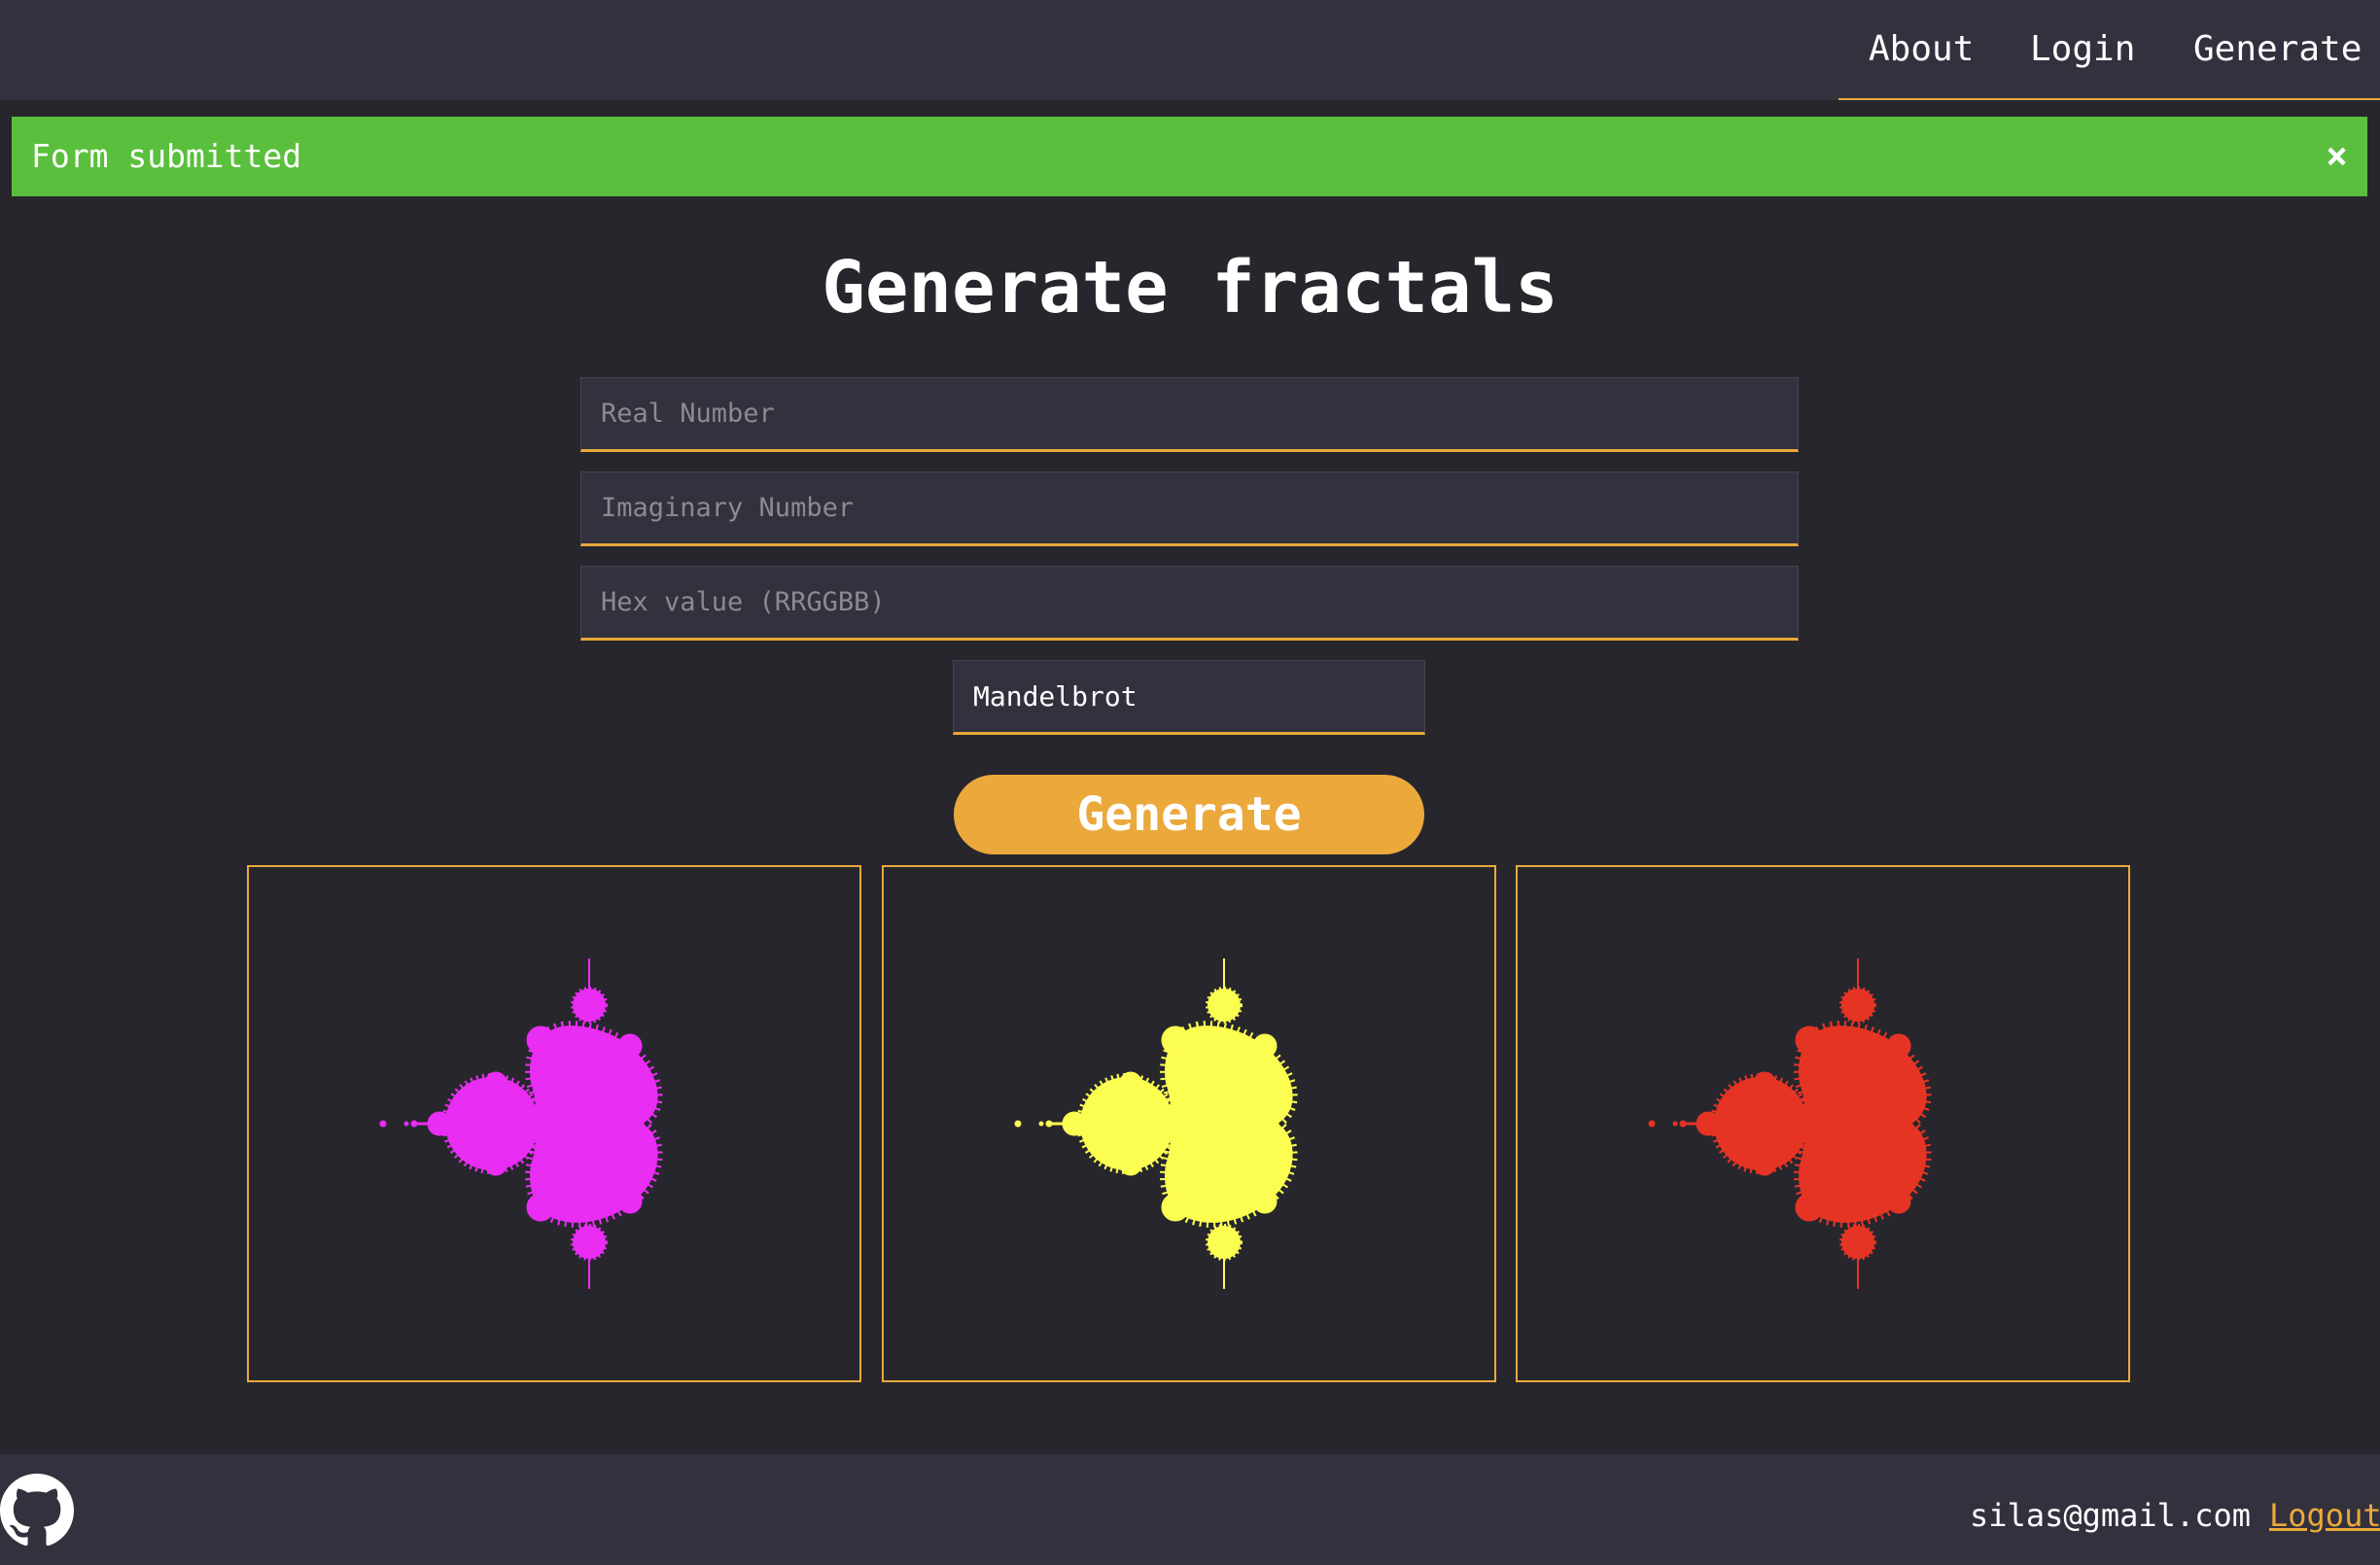  What do you see at coordinates (166, 156) in the screenshot?
I see `flash-message: Form submitted` at bounding box center [166, 156].